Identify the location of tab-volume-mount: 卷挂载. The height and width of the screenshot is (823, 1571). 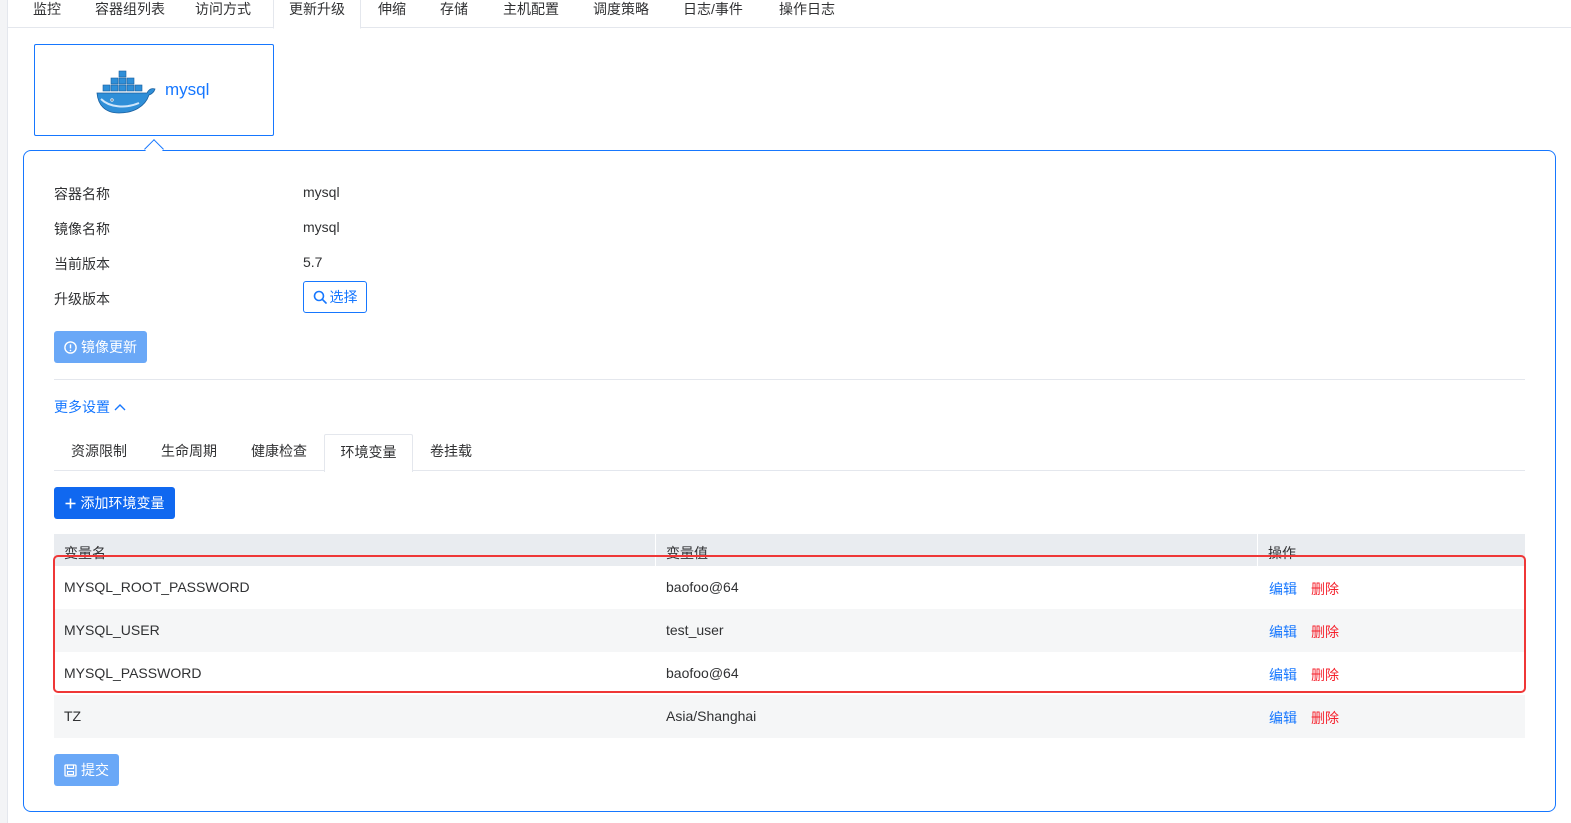
(451, 452).